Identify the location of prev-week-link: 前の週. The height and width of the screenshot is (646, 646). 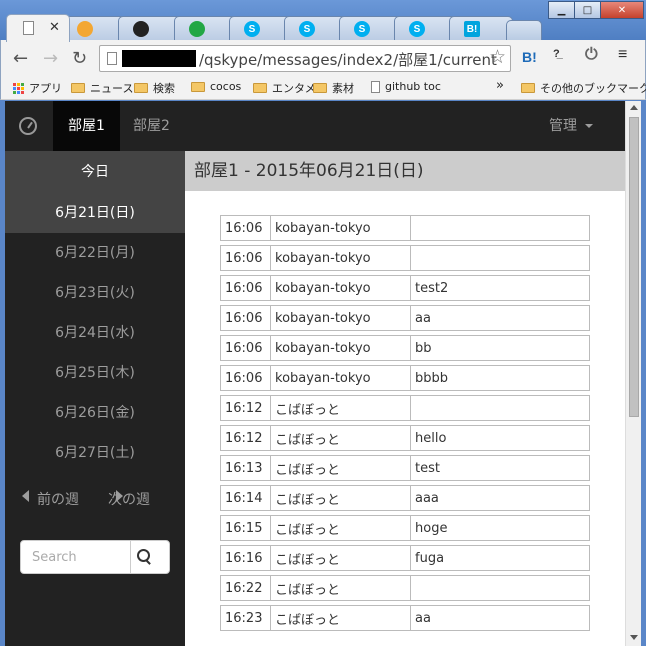
(50, 498).